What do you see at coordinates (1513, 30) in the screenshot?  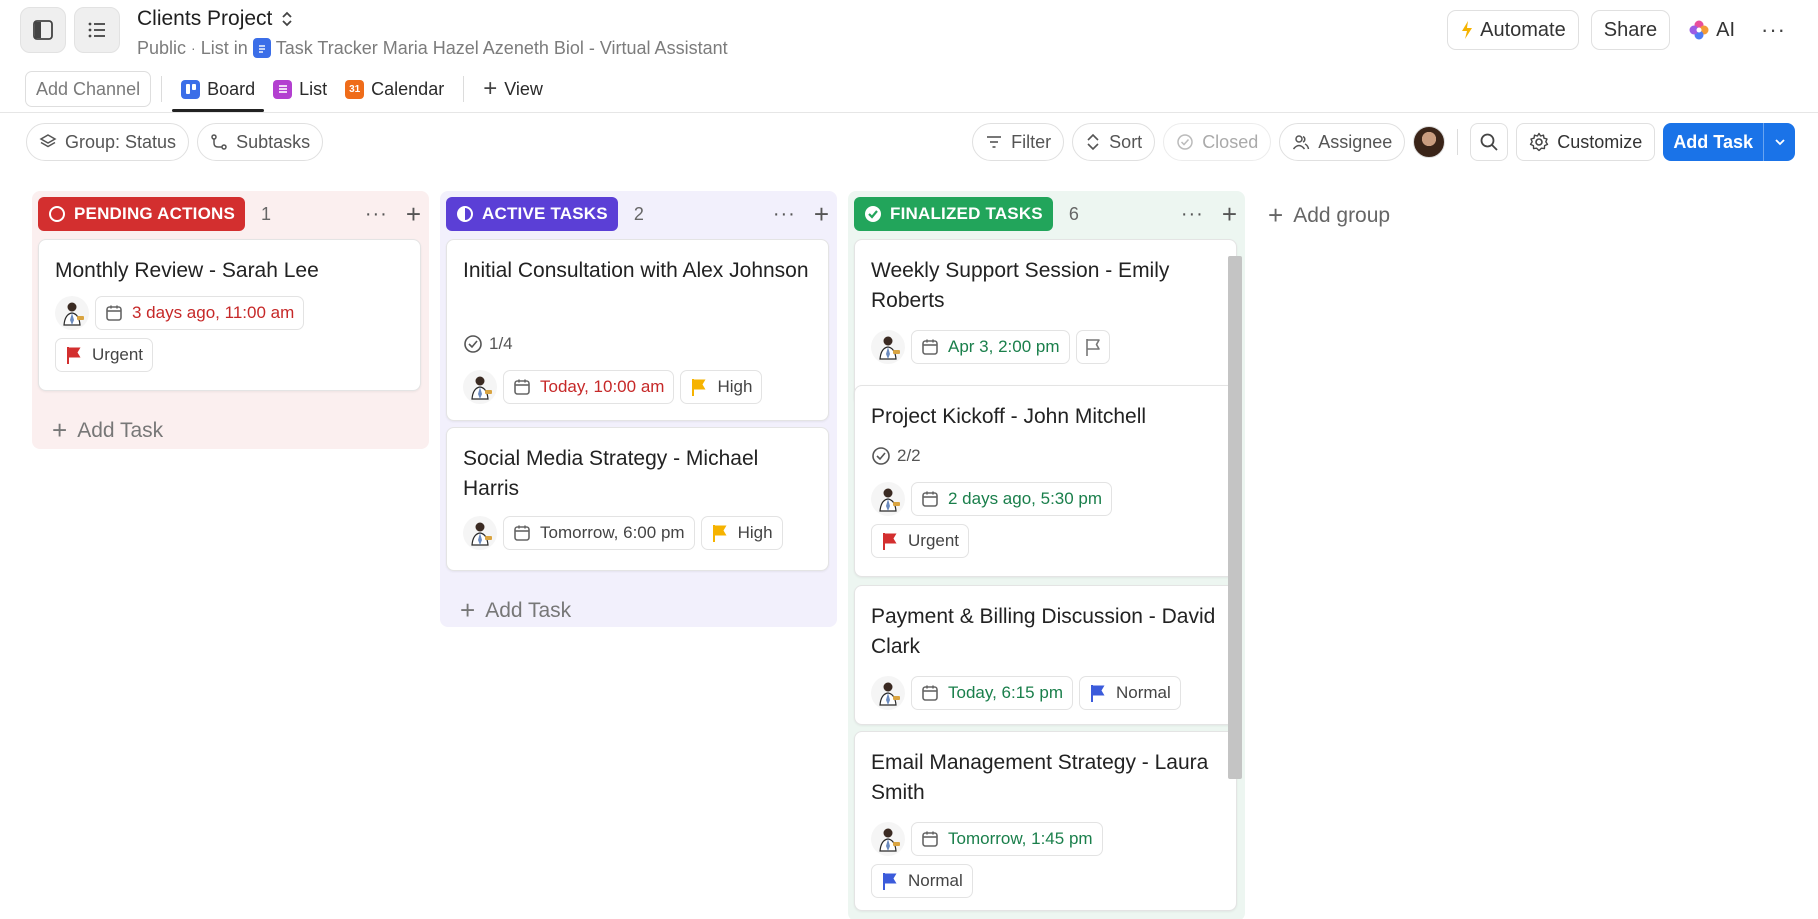 I see `automate-button: Automate` at bounding box center [1513, 30].